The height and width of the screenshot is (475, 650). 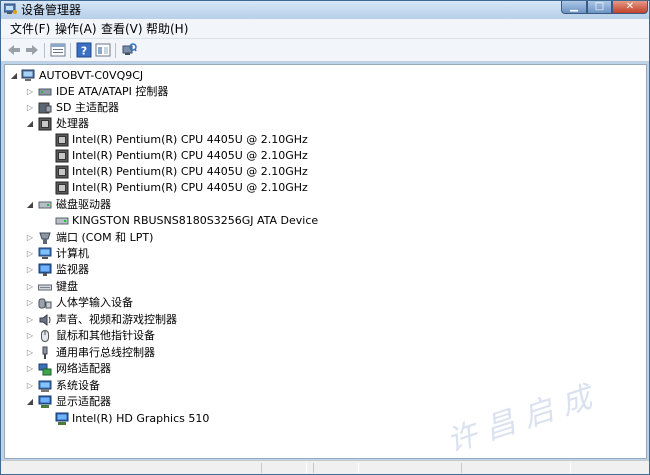 What do you see at coordinates (30, 29) in the screenshot?
I see `menu-file: 文件(F)` at bounding box center [30, 29].